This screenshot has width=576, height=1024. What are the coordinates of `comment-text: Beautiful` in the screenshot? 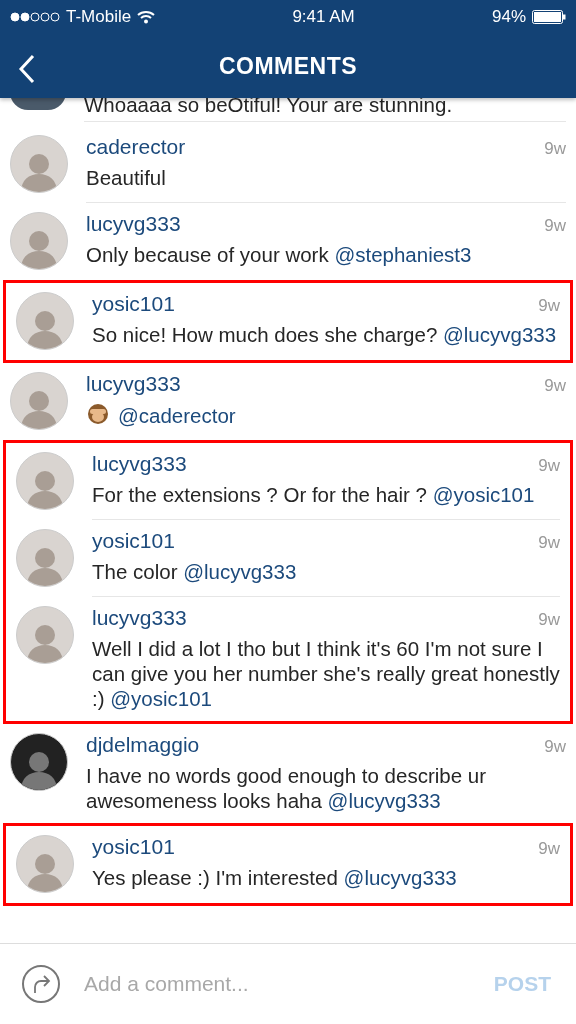 It's located at (126, 177).